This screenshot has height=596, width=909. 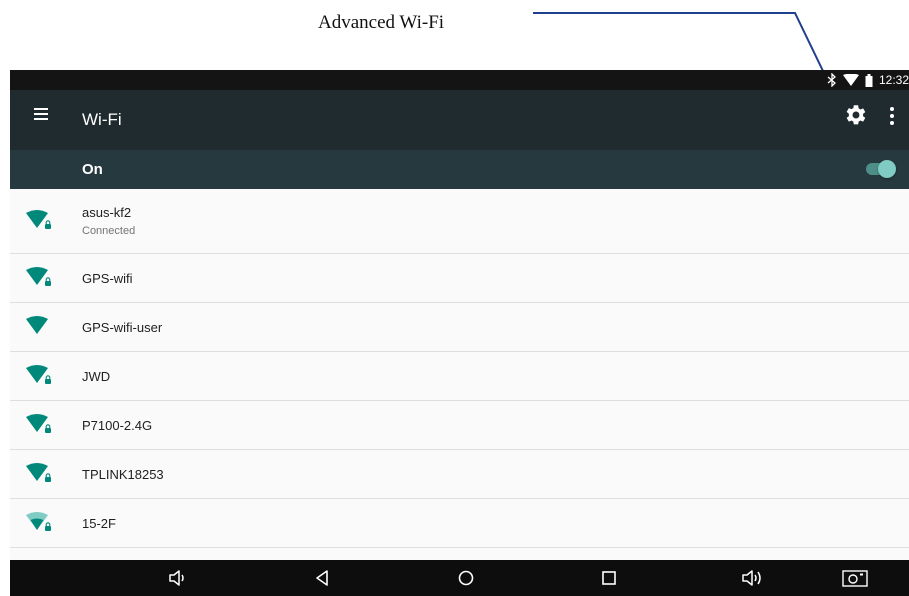 I want to click on network-ssid: JWD, so click(x=96, y=376).